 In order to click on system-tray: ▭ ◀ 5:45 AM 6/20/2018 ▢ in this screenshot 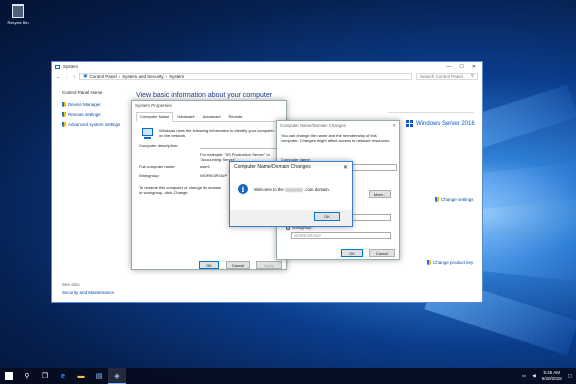, I will do `click(549, 376)`.